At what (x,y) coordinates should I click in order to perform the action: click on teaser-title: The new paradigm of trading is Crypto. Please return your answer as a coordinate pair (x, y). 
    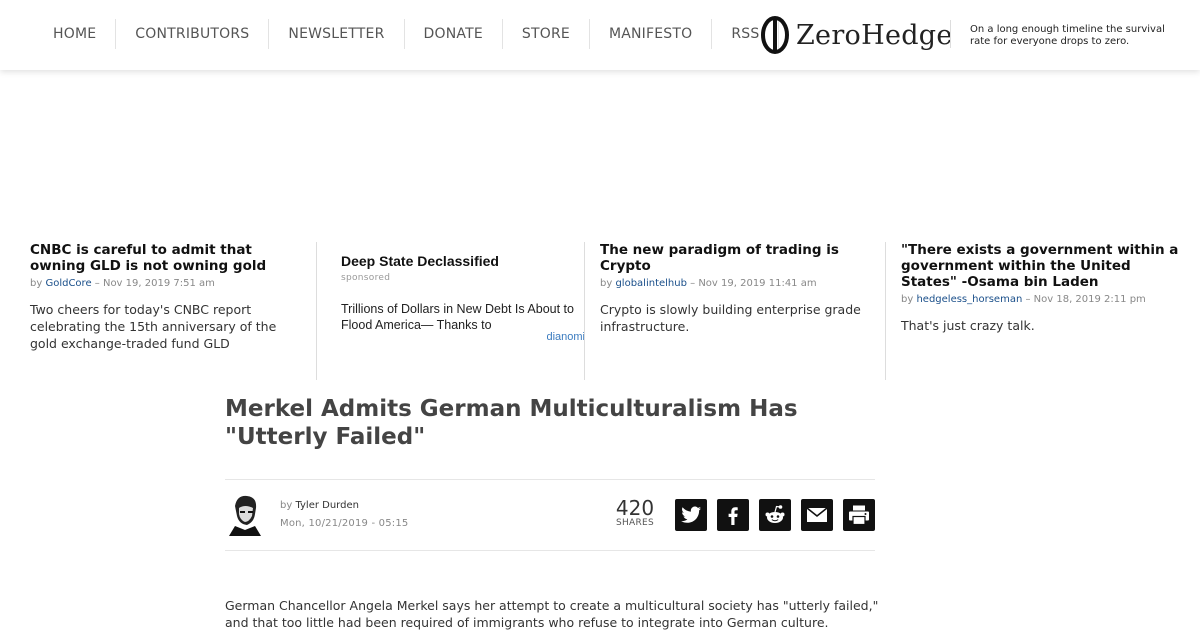
    Looking at the image, I should click on (737, 258).